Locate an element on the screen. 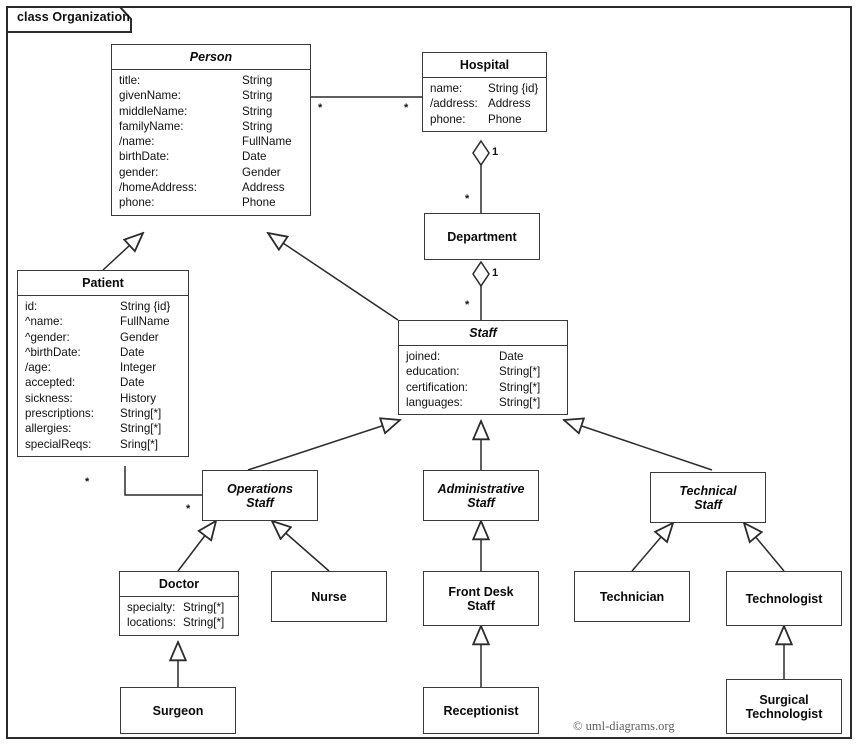 The height and width of the screenshot is (747, 860). class-technologist: Technologist is located at coordinates (784, 598).